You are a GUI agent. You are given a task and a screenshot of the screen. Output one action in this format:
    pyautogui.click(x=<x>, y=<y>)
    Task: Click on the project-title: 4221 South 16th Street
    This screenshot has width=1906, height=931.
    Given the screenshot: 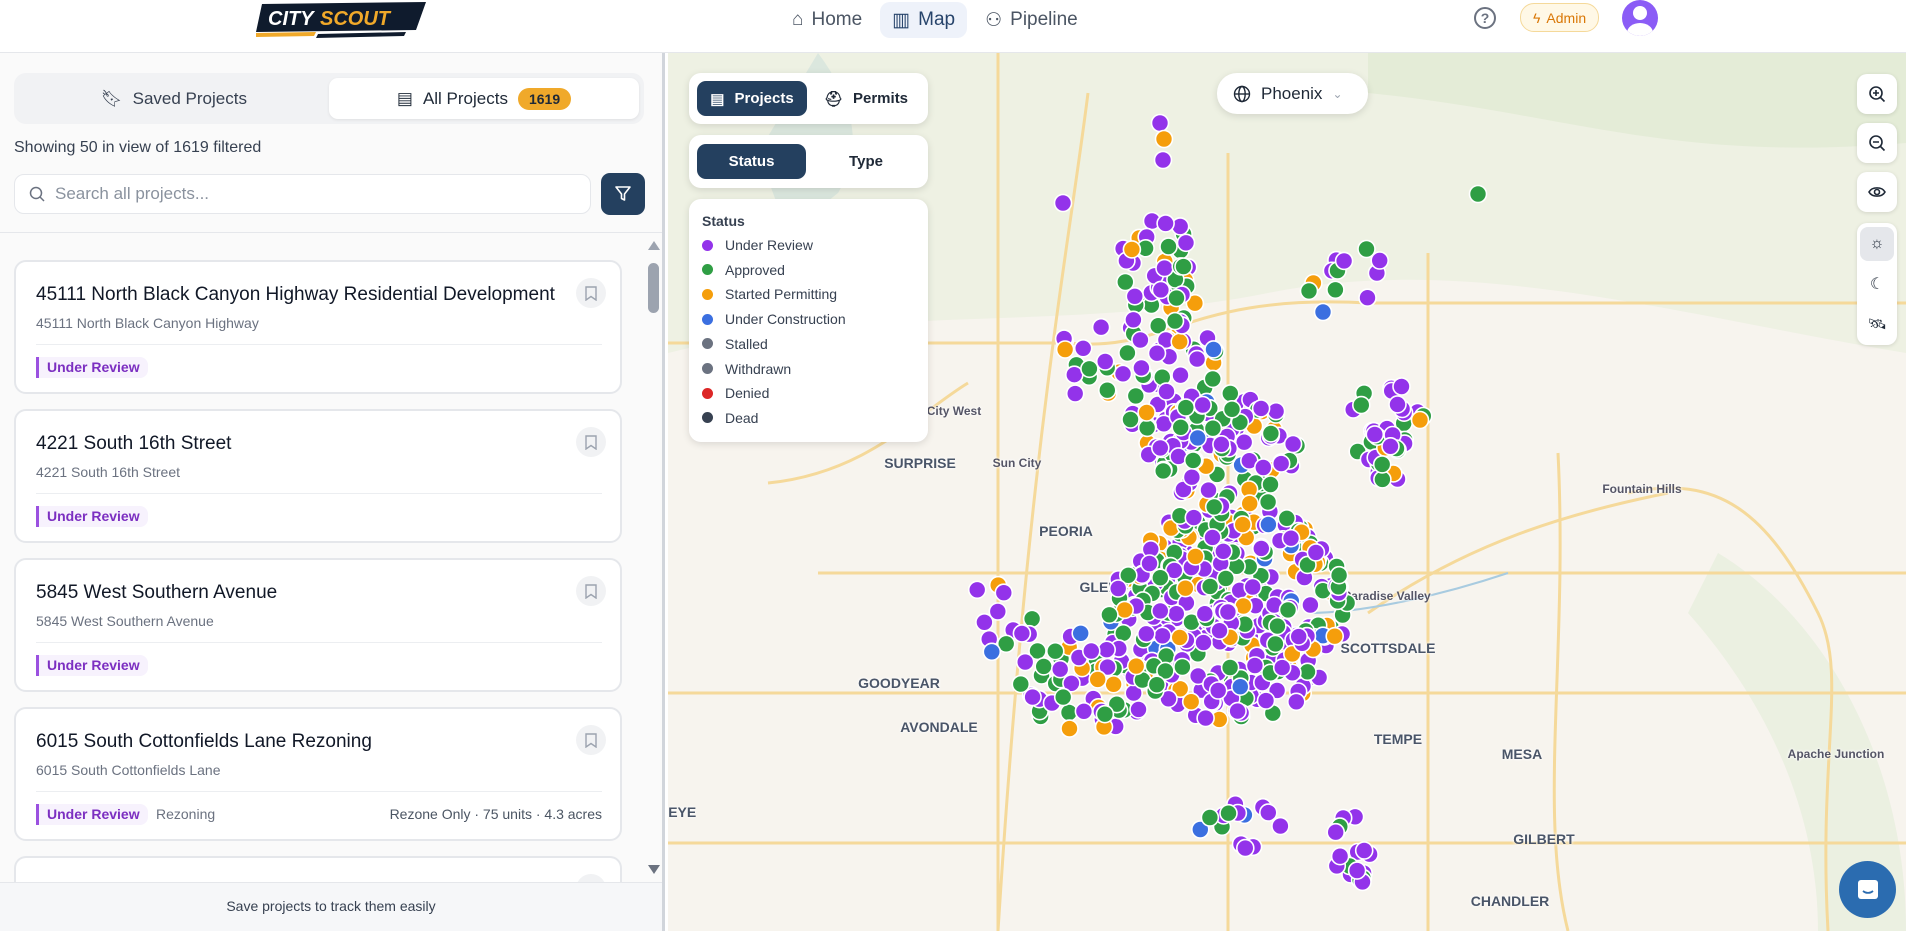 What is the action you would take?
    pyautogui.click(x=133, y=444)
    